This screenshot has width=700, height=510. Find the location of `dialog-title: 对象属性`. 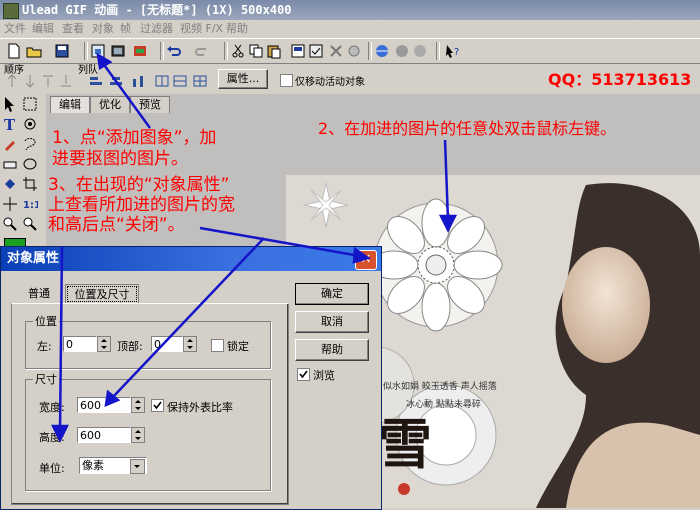

dialog-title: 对象属性 is located at coordinates (33, 258).